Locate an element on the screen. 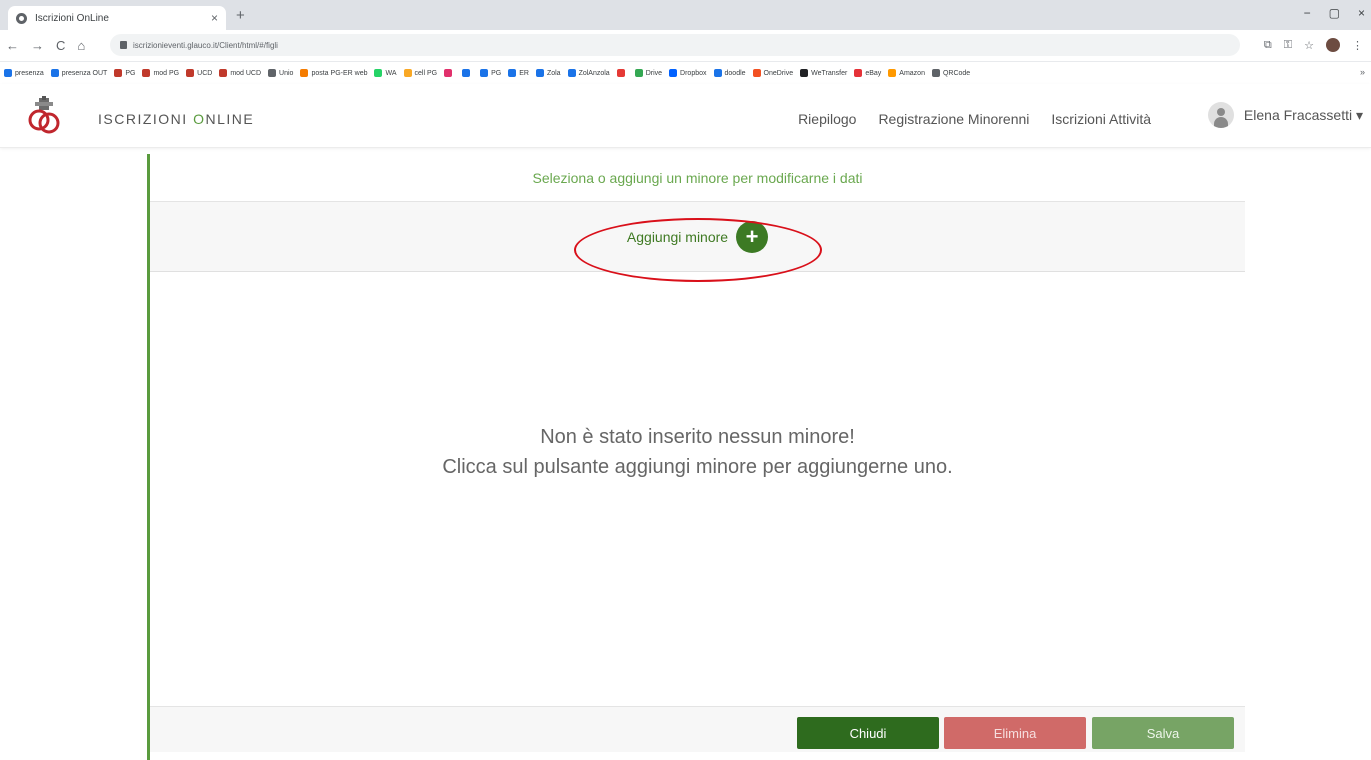 The height and width of the screenshot is (760, 1371). bookmark-item: WeTransfer is located at coordinates (823, 73).